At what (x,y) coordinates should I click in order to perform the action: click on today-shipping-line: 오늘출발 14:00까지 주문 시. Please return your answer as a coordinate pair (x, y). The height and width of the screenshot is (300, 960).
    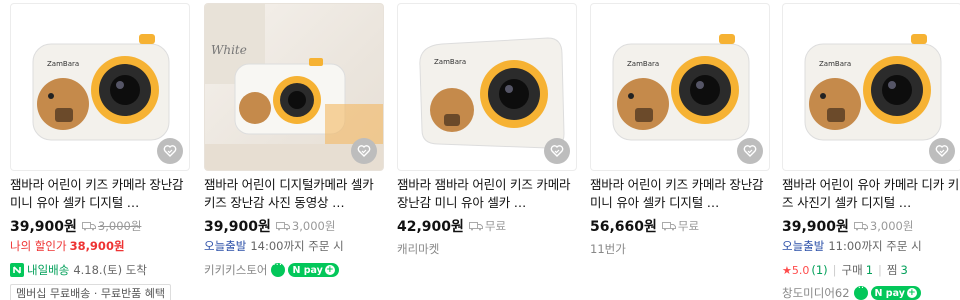
    Looking at the image, I should click on (274, 246).